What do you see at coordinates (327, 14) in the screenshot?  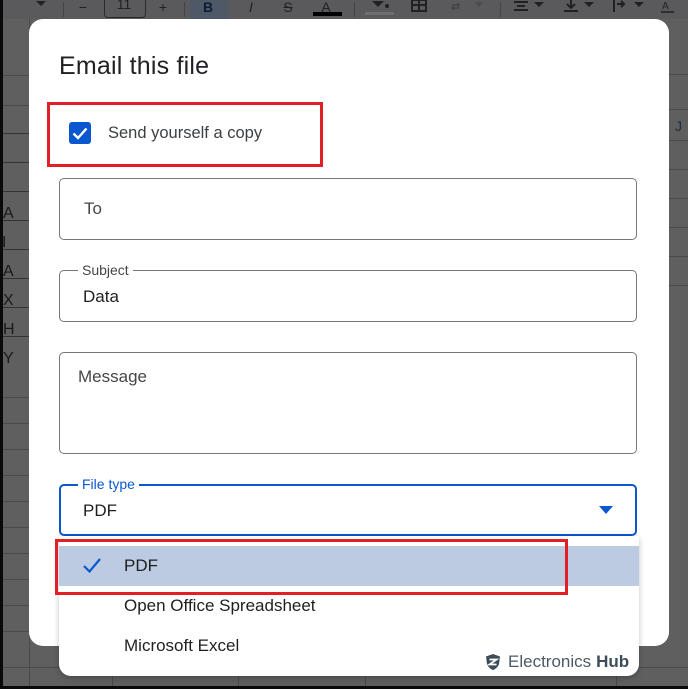 I see `text-color-swatch` at bounding box center [327, 14].